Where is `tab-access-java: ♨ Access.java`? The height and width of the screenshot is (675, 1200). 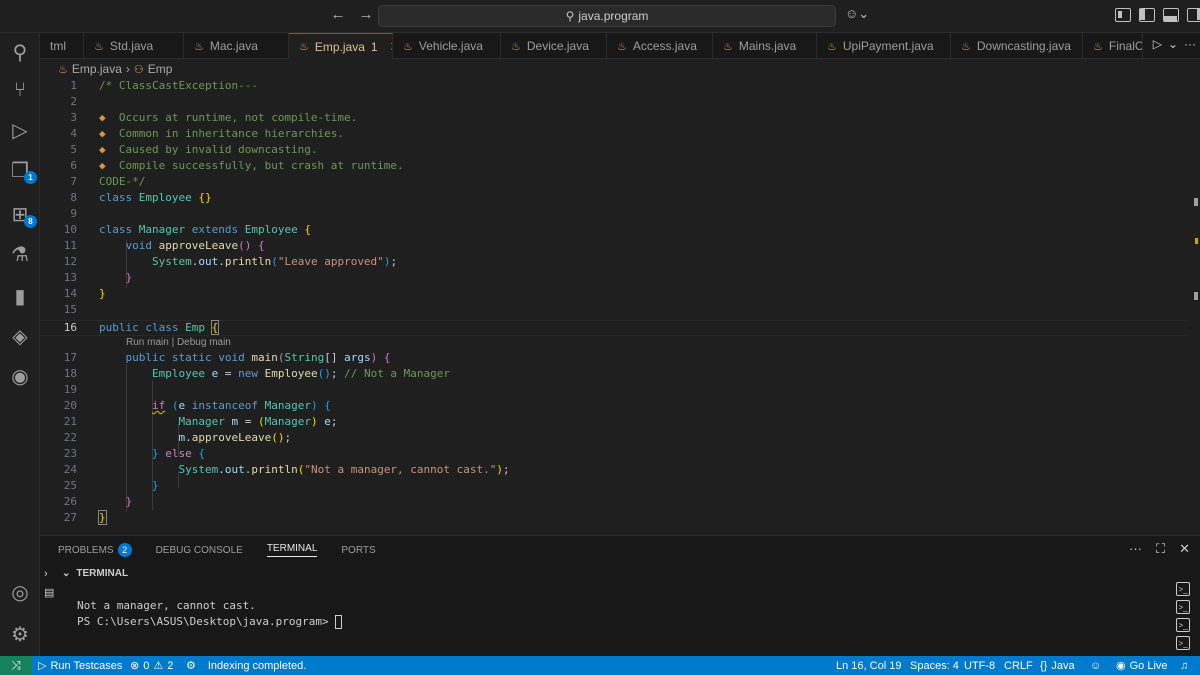 tab-access-java: ♨ Access.java is located at coordinates (660, 46).